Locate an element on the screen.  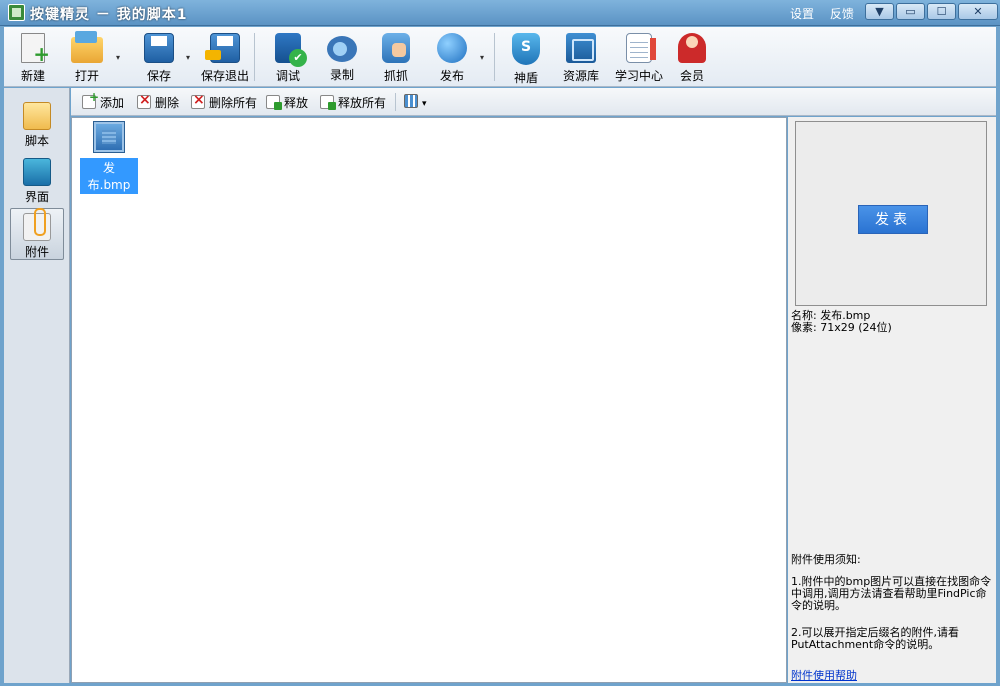
resource-library-label: 资源库 is located at coordinates (580, 76).